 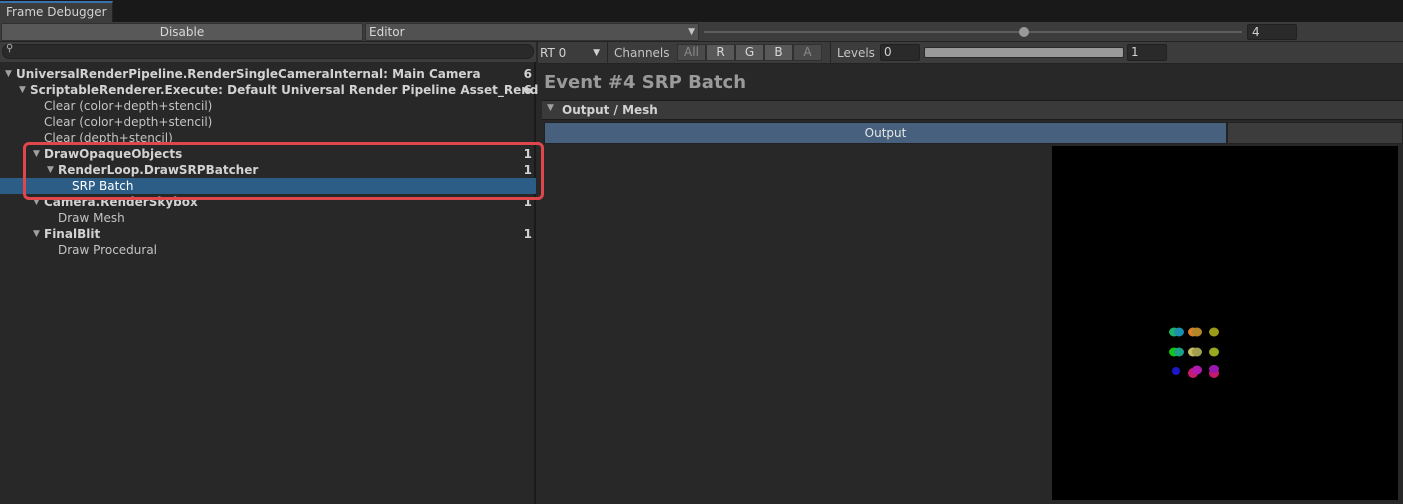 I want to click on levels-label: Levels, so click(x=856, y=53).